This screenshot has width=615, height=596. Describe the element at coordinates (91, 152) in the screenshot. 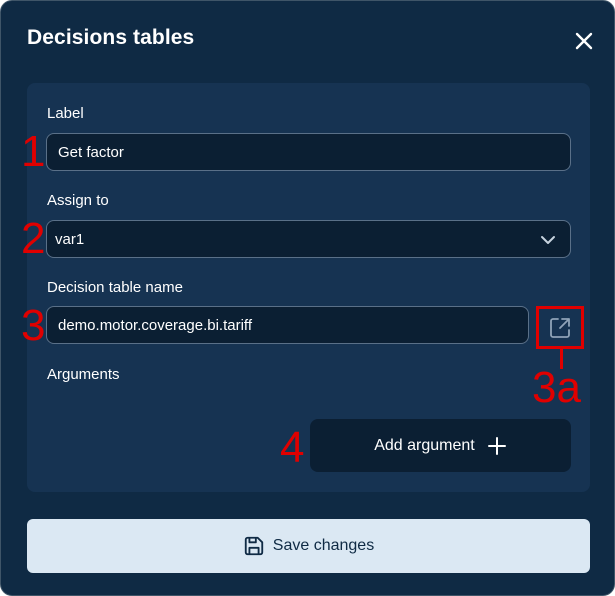

I see `label-input-value: Get factor` at that location.